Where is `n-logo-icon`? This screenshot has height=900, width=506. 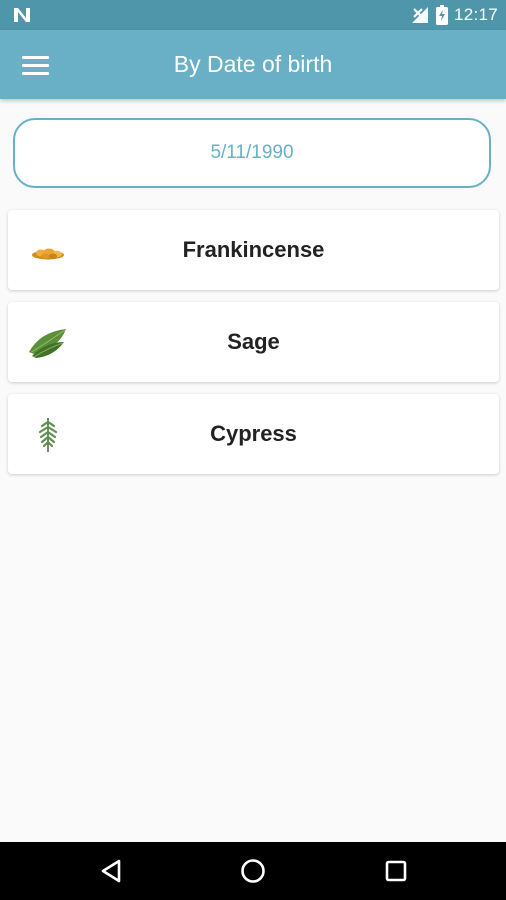
n-logo-icon is located at coordinates (22, 15).